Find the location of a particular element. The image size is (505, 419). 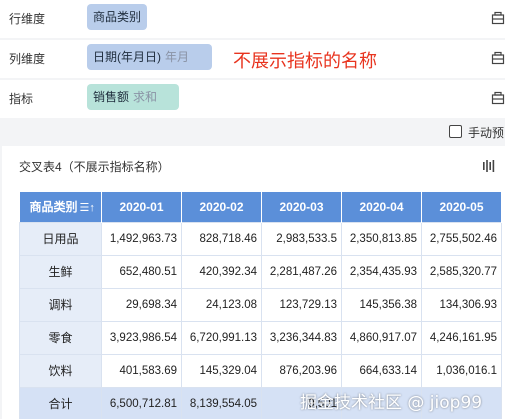

table-cell: 652,480.51 is located at coordinates (141, 271).